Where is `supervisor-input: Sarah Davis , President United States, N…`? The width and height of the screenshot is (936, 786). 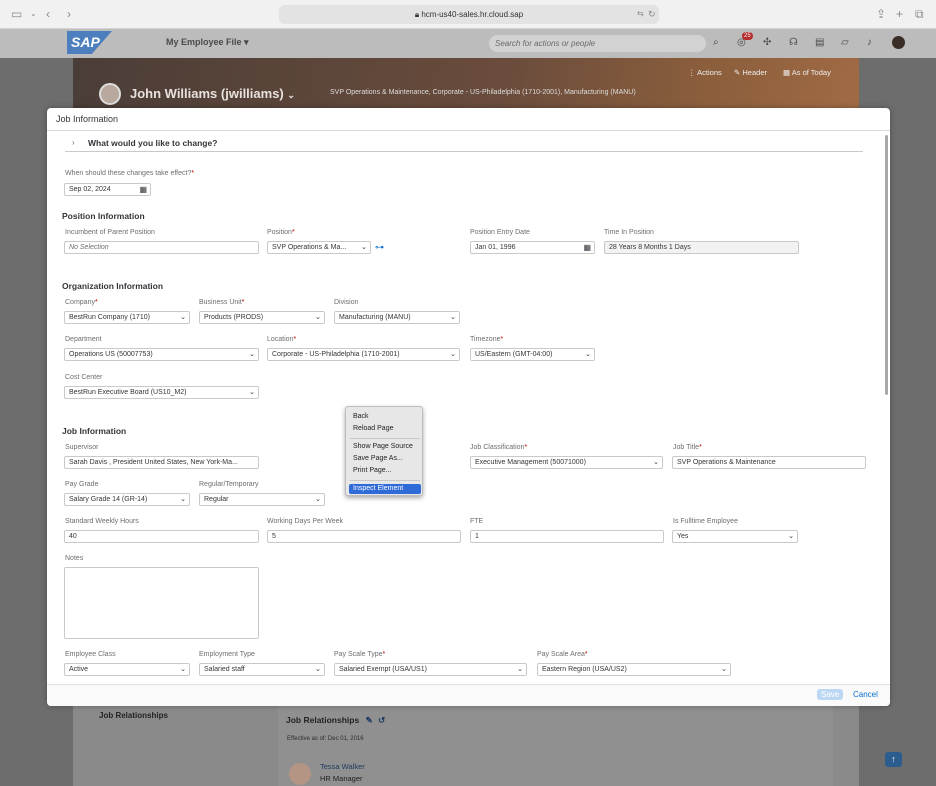
supervisor-input: Sarah Davis , President United States, N… is located at coordinates (161, 462).